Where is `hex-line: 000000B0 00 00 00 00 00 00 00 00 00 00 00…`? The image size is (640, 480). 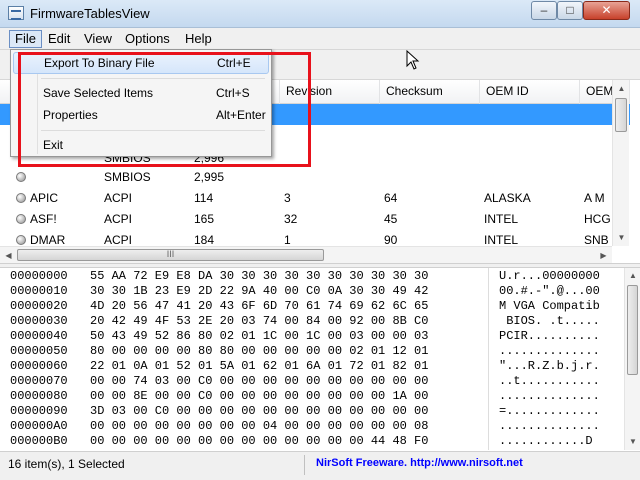 hex-line: 000000B0 00 00 00 00 00 00 00 00 00 00 00… is located at coordinates (312, 441).